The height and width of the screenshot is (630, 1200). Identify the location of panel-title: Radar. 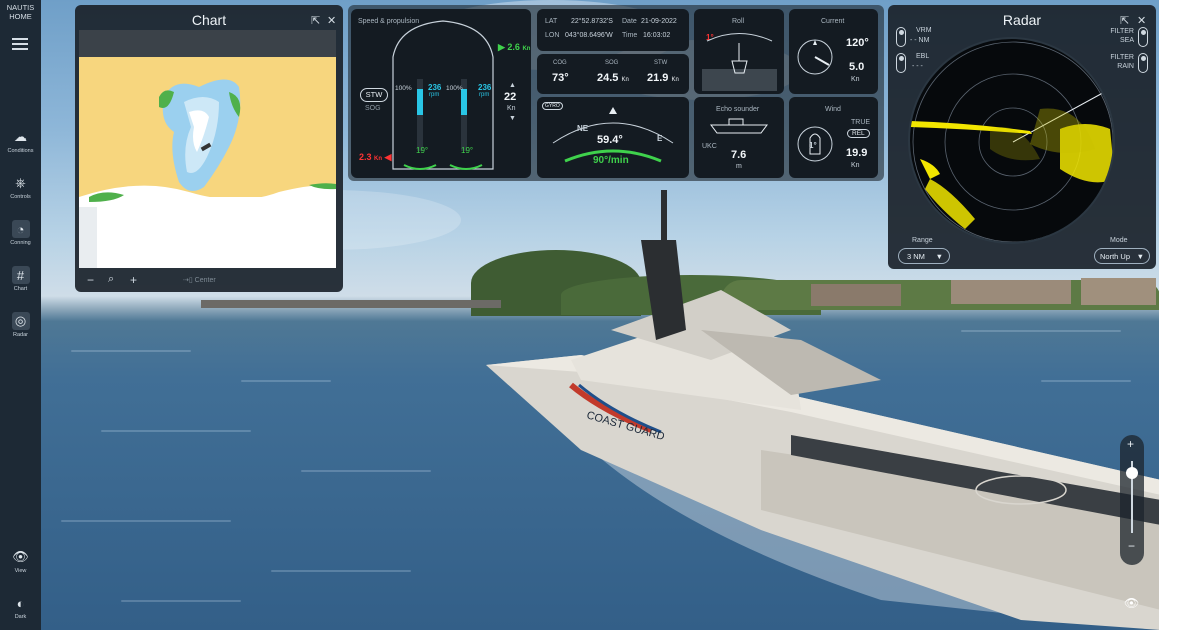
(1022, 20).